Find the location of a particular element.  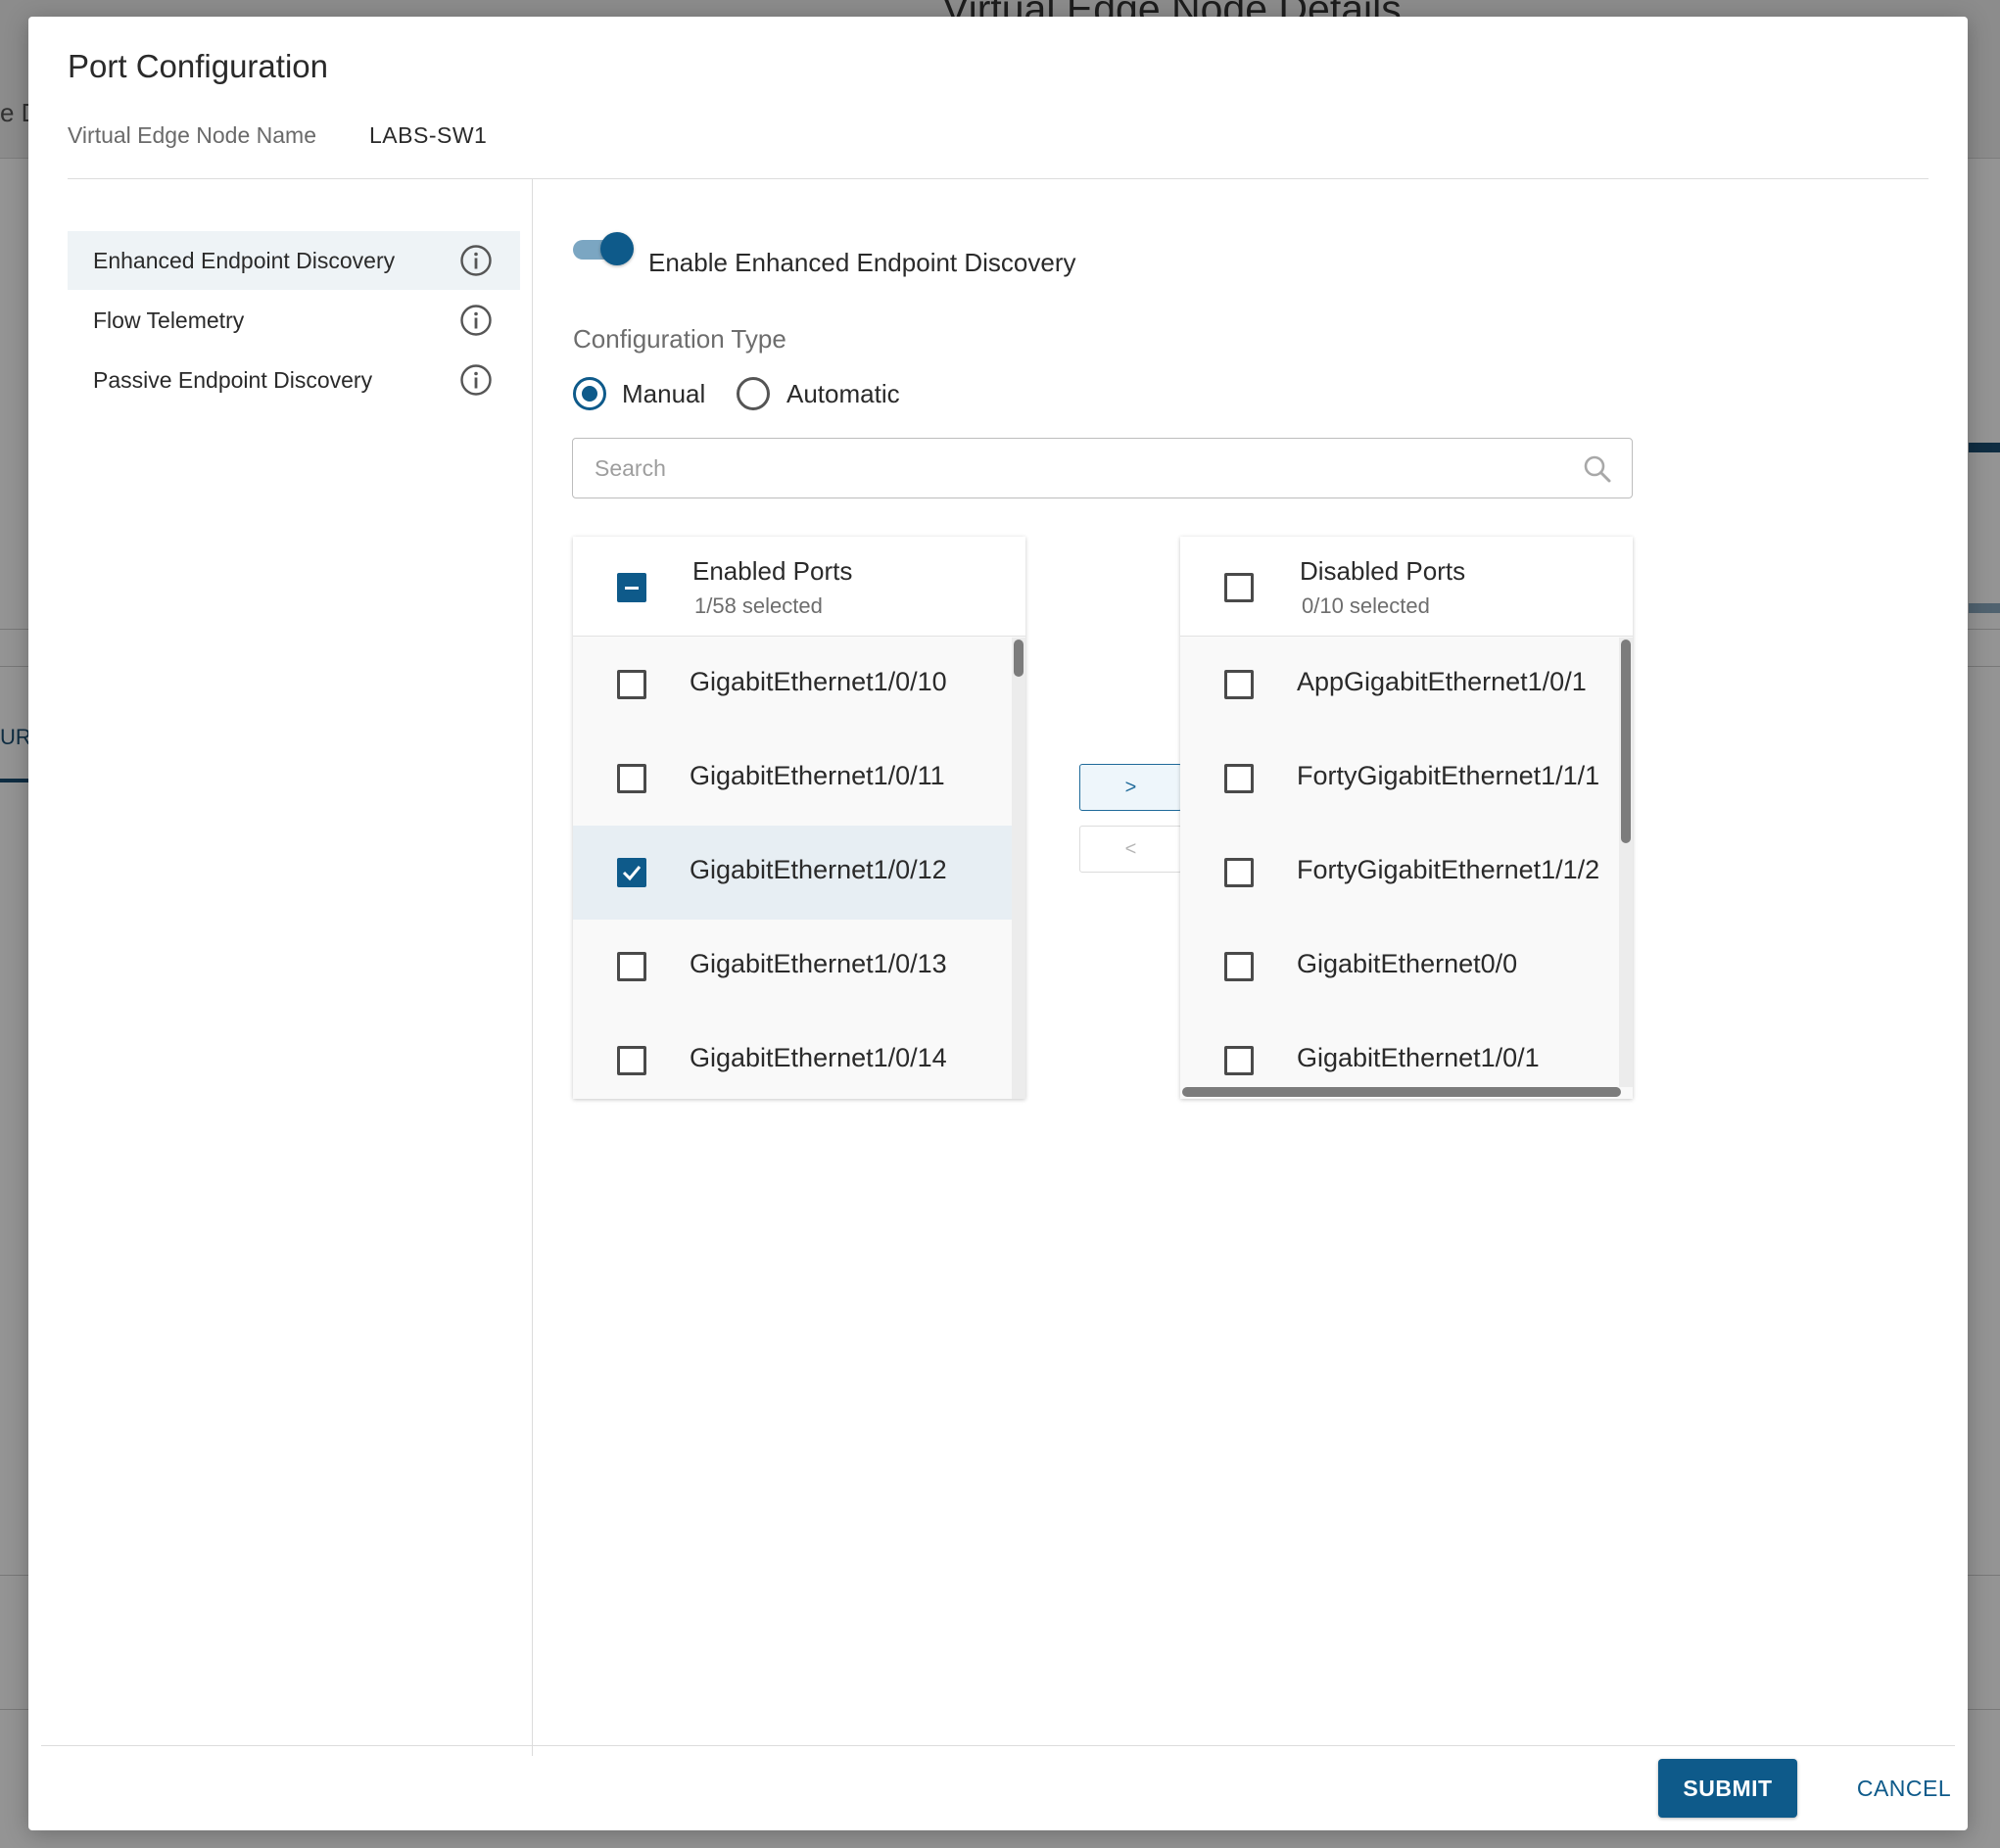

port-name: GigabitEthernet1/0/14 is located at coordinates (818, 1057).